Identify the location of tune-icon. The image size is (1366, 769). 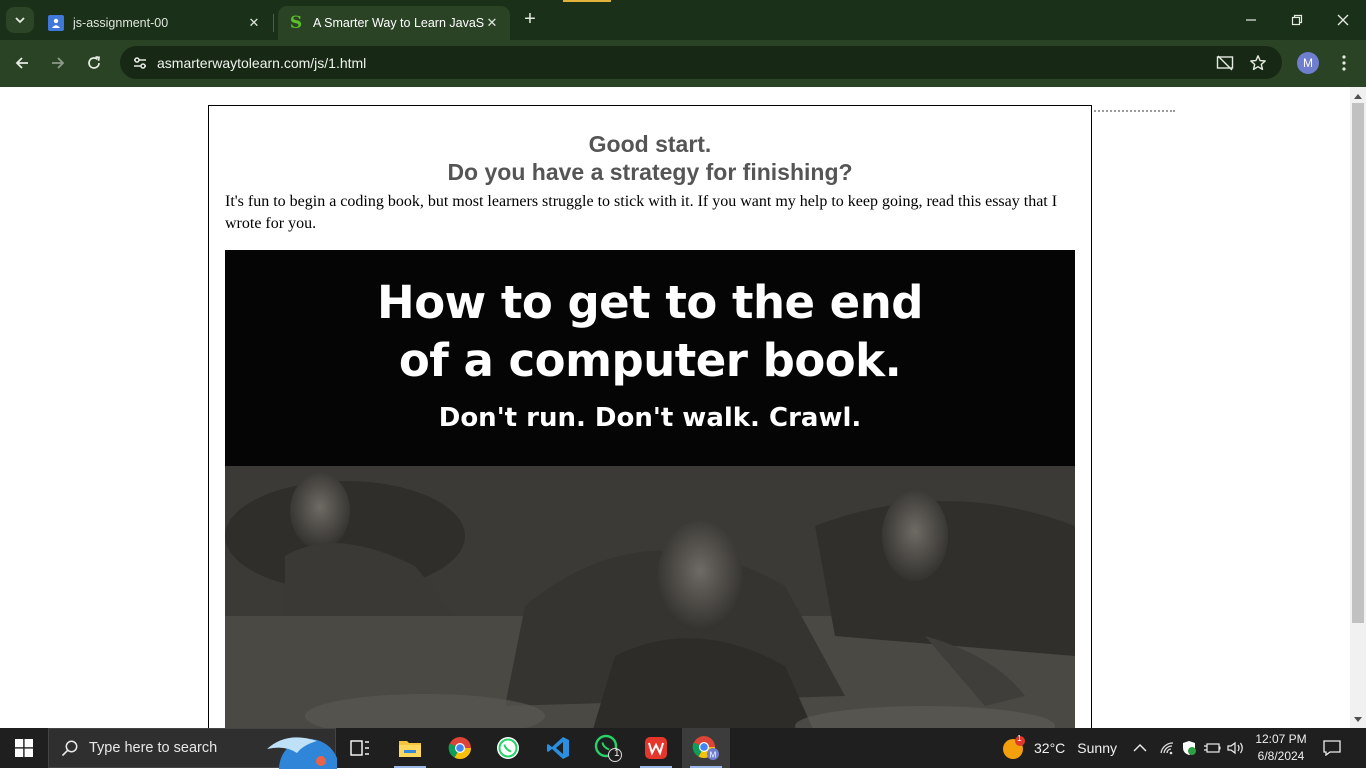
(140, 62).